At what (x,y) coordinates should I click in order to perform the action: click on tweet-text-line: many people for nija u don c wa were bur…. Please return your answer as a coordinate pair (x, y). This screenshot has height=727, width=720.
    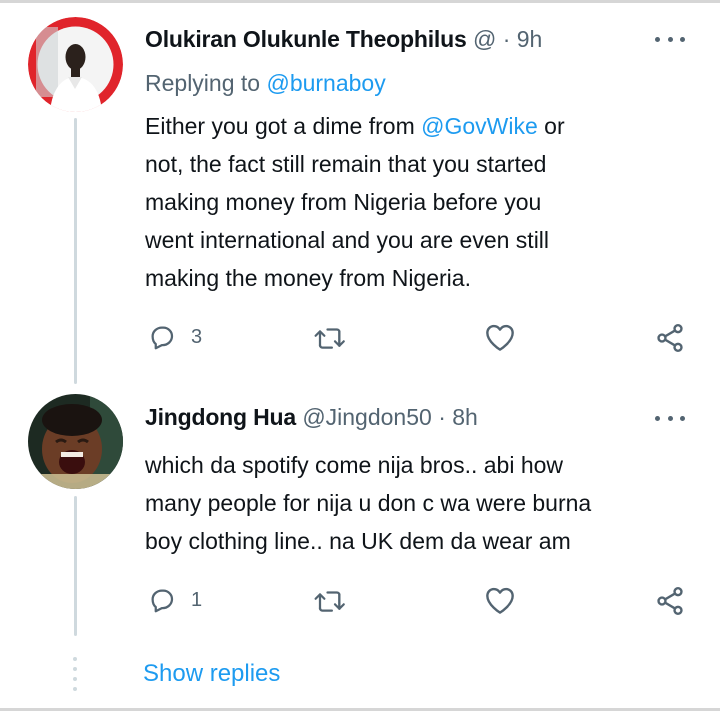
    Looking at the image, I should click on (368, 503).